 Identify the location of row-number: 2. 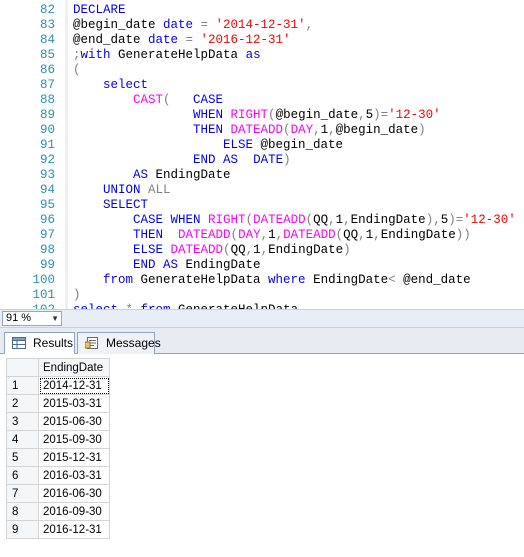
(22, 403).